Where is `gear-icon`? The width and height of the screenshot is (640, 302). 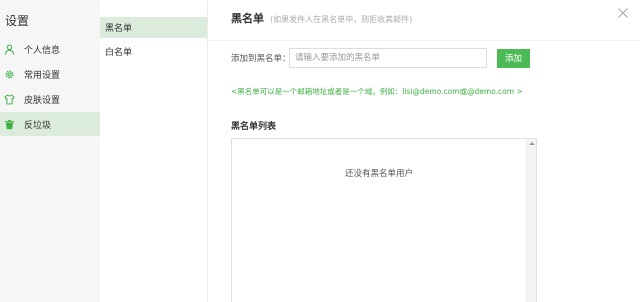 gear-icon is located at coordinates (9, 74).